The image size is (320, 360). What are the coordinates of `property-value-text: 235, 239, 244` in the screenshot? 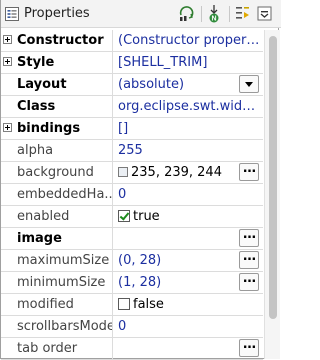 It's located at (176, 172).